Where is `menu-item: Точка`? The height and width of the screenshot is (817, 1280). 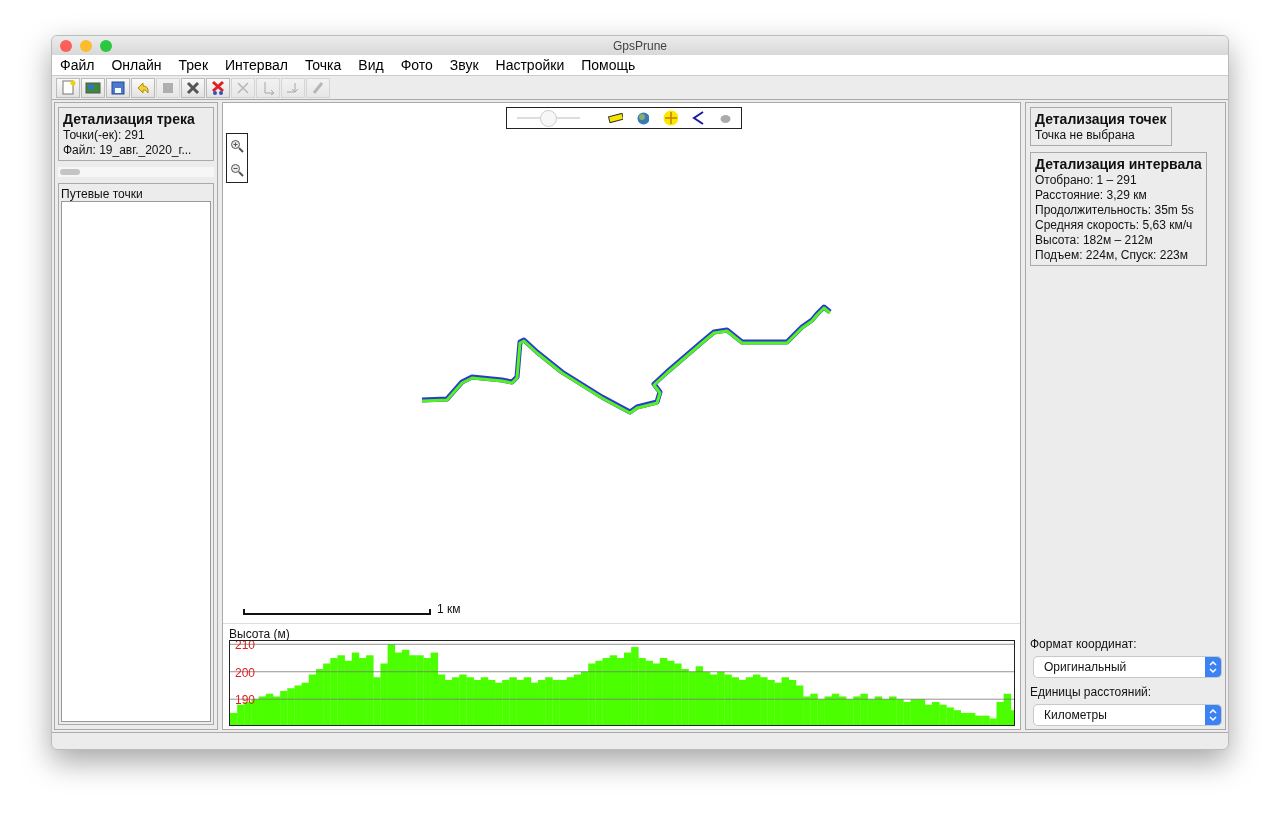
menu-item: Точка is located at coordinates (323, 65).